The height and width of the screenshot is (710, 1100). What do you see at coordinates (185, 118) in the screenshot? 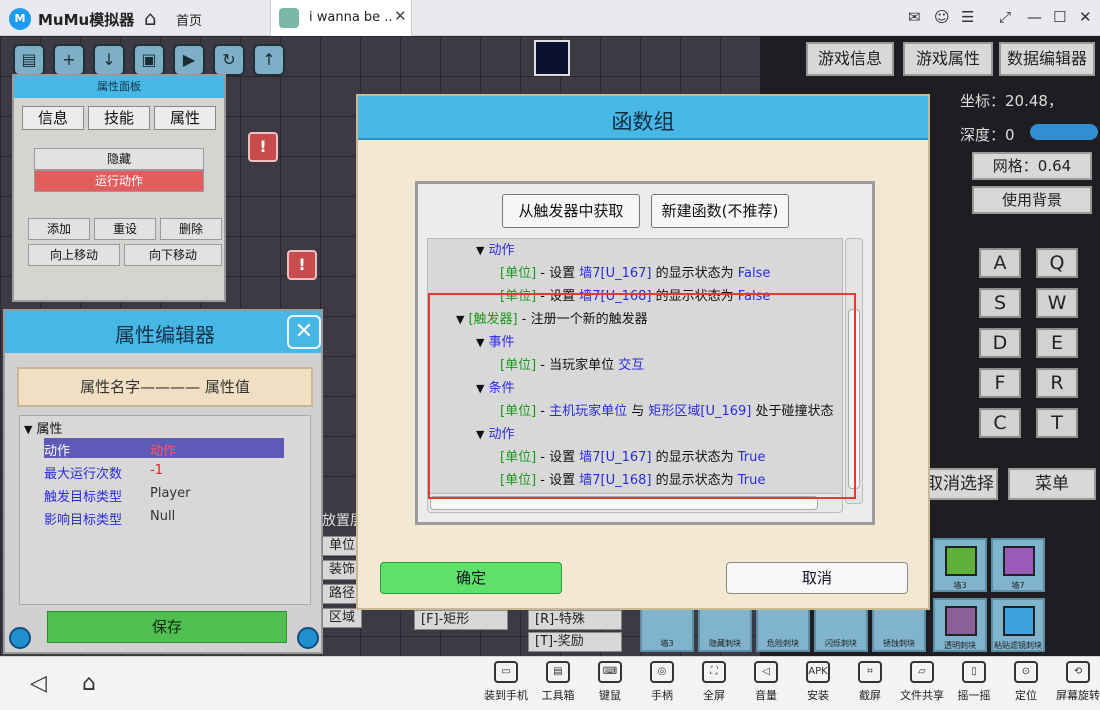
I see `tab-attributes: 属性` at bounding box center [185, 118].